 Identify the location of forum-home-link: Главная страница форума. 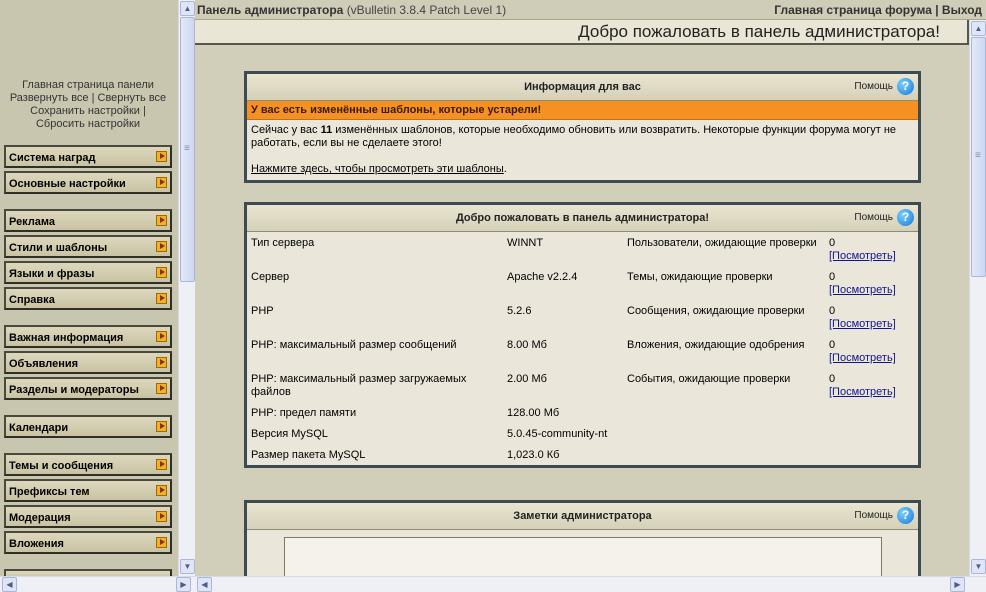
(853, 10).